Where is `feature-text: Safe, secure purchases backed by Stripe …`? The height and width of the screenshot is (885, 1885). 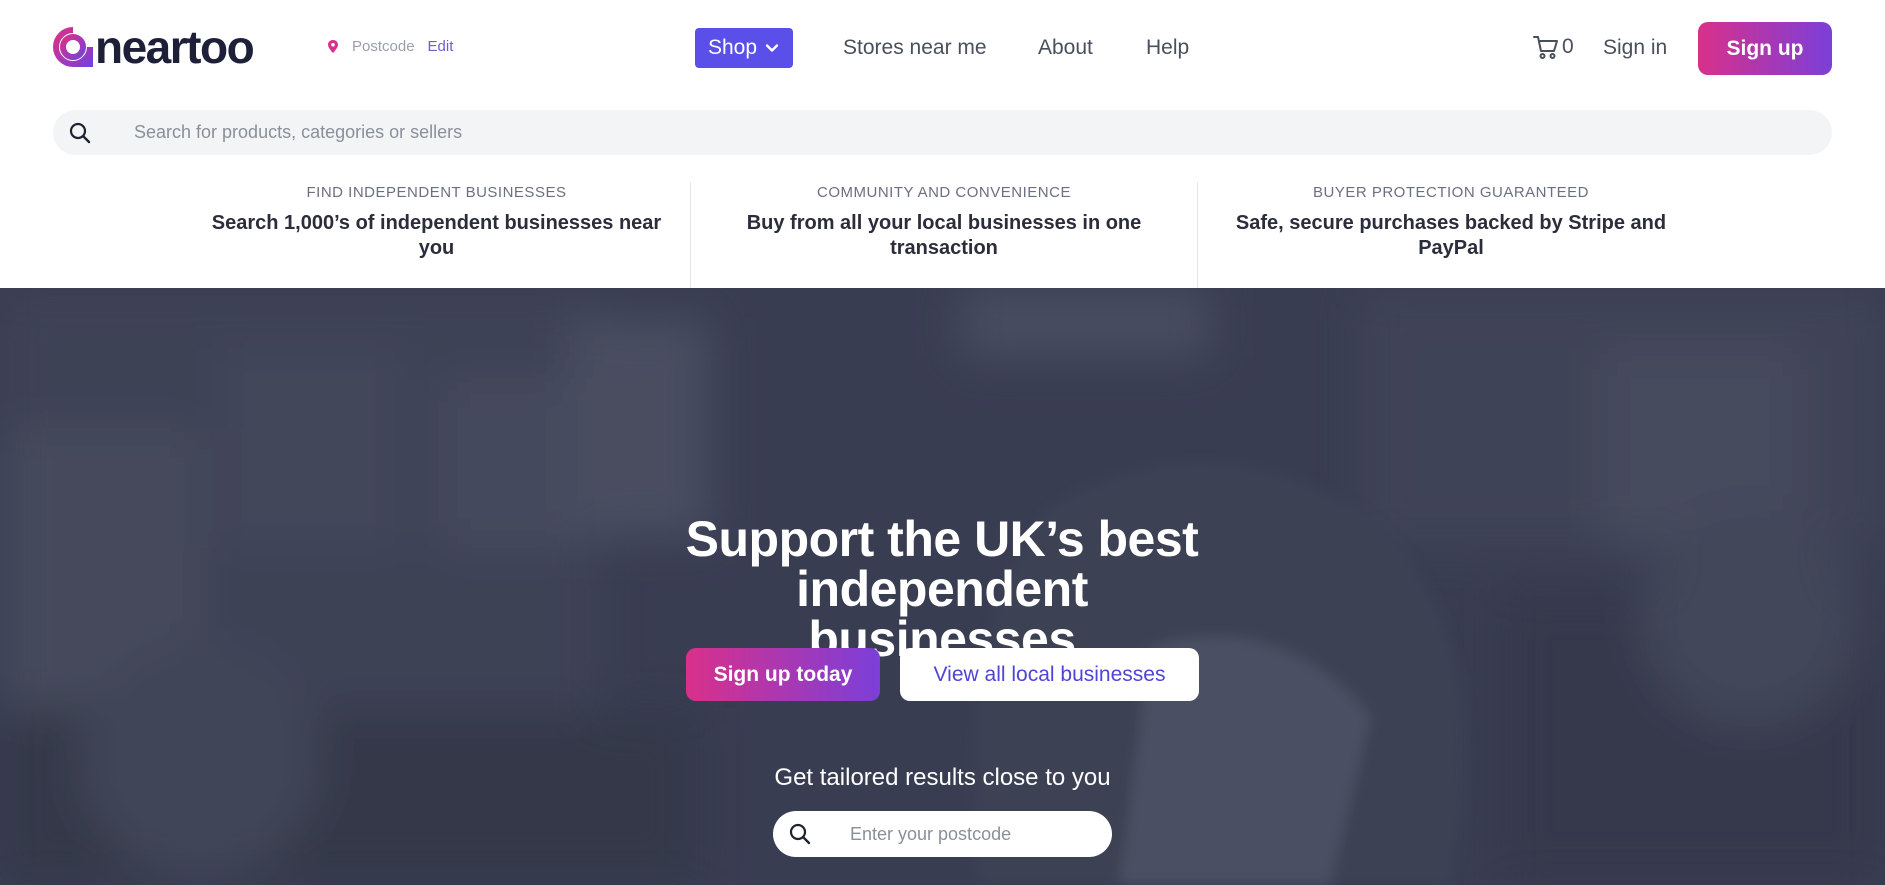
feature-text: Safe, secure purchases backed by Stripe … is located at coordinates (1451, 235).